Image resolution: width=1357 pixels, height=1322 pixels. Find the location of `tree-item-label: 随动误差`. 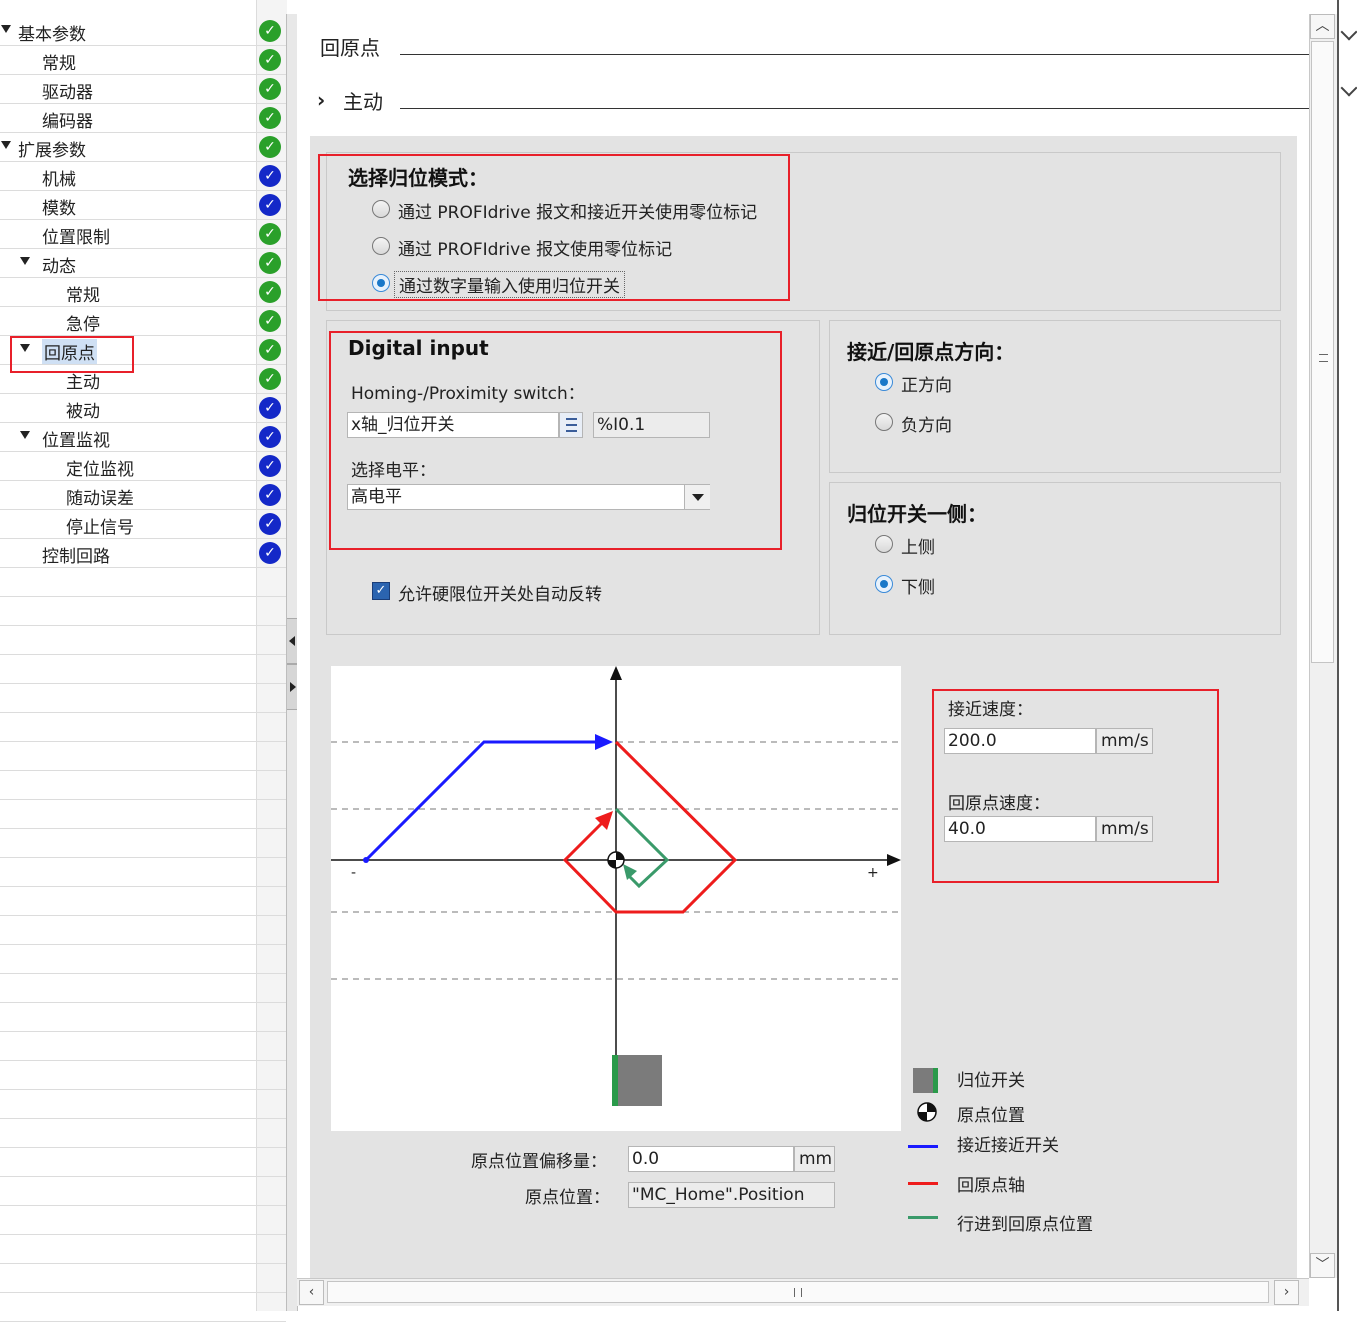

tree-item-label: 随动误差 is located at coordinates (100, 499).